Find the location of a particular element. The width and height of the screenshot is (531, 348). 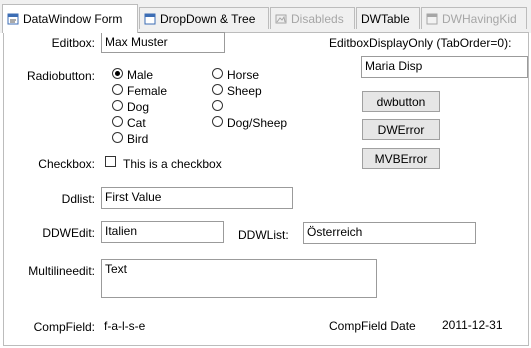

tab-datawindow-form: DataWindow Form is located at coordinates (70, 18).